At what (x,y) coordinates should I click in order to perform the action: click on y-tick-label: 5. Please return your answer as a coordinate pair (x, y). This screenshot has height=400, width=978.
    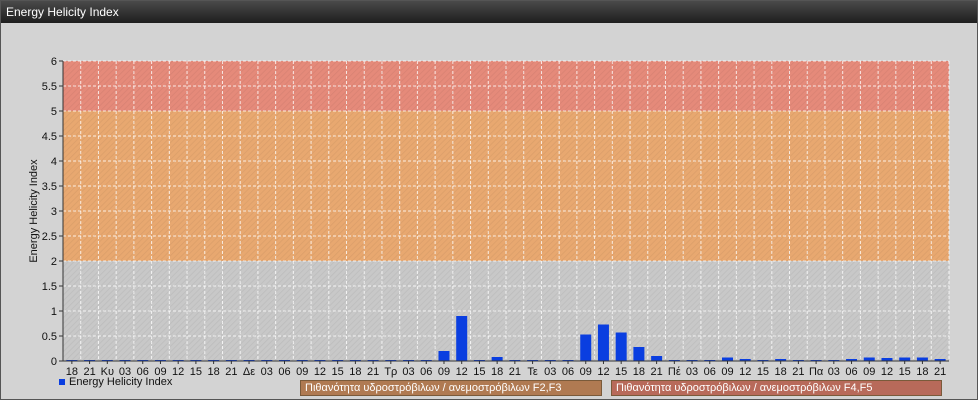
    Looking at the image, I should click on (54, 112).